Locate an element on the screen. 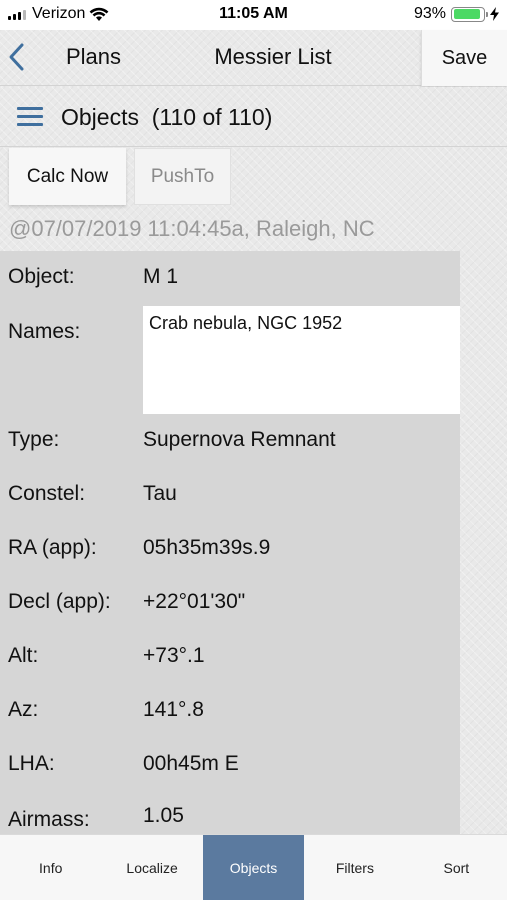 The height and width of the screenshot is (900, 507). battery-percent: 93% is located at coordinates (429, 13).